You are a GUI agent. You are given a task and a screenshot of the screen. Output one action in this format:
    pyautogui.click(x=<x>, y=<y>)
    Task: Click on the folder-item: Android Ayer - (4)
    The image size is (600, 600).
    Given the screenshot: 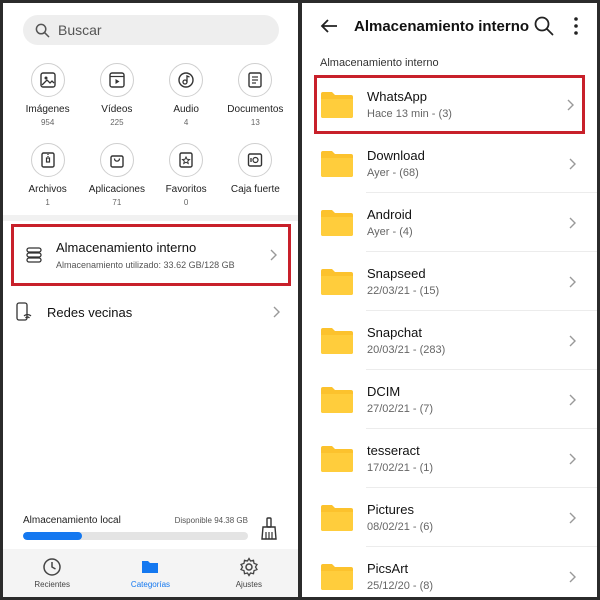 What is the action you would take?
    pyautogui.click(x=449, y=222)
    